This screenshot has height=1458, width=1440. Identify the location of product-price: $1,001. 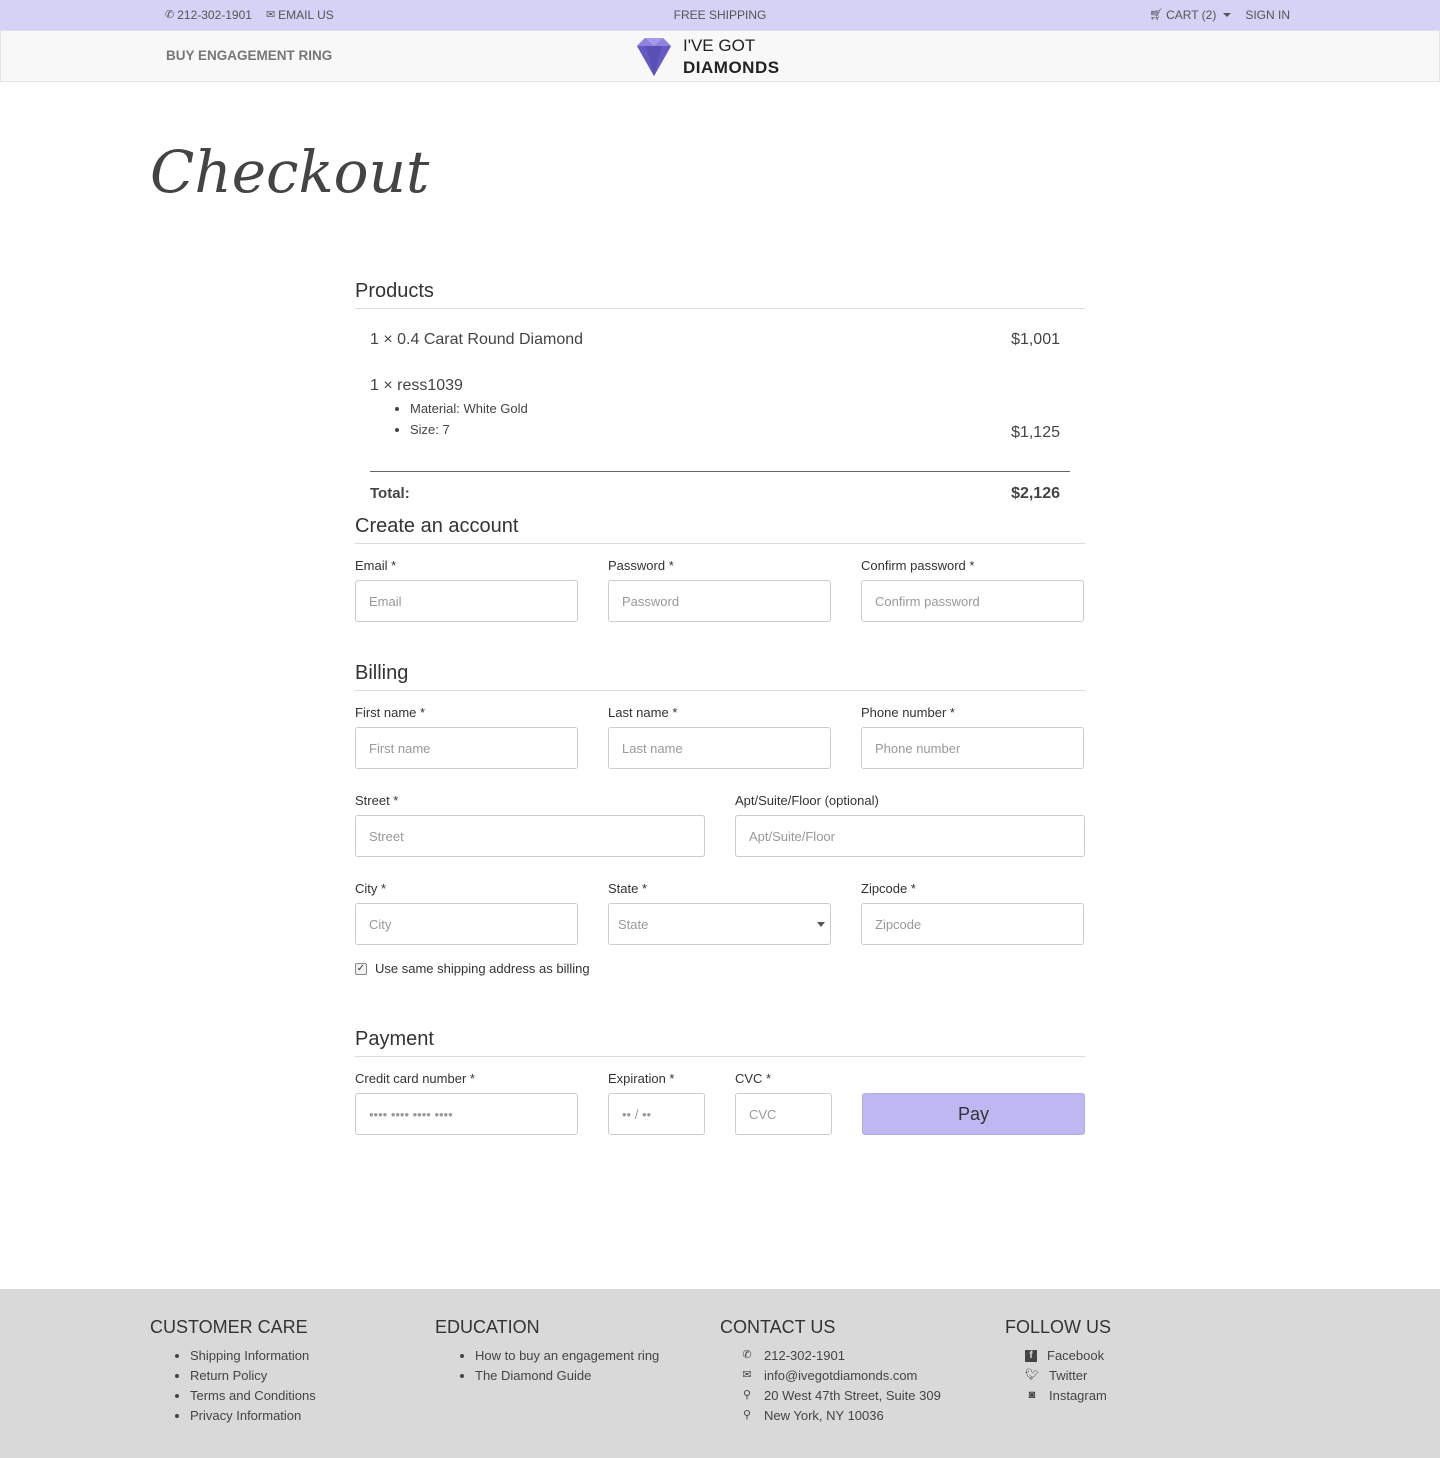
(1035, 339).